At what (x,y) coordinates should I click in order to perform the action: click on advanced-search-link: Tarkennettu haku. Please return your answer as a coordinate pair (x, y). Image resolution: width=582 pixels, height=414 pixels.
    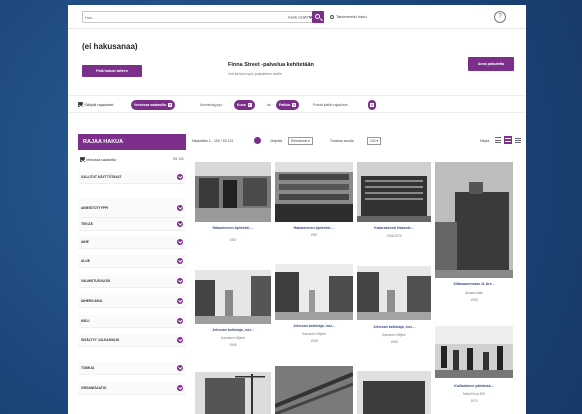
    Looking at the image, I should click on (348, 16).